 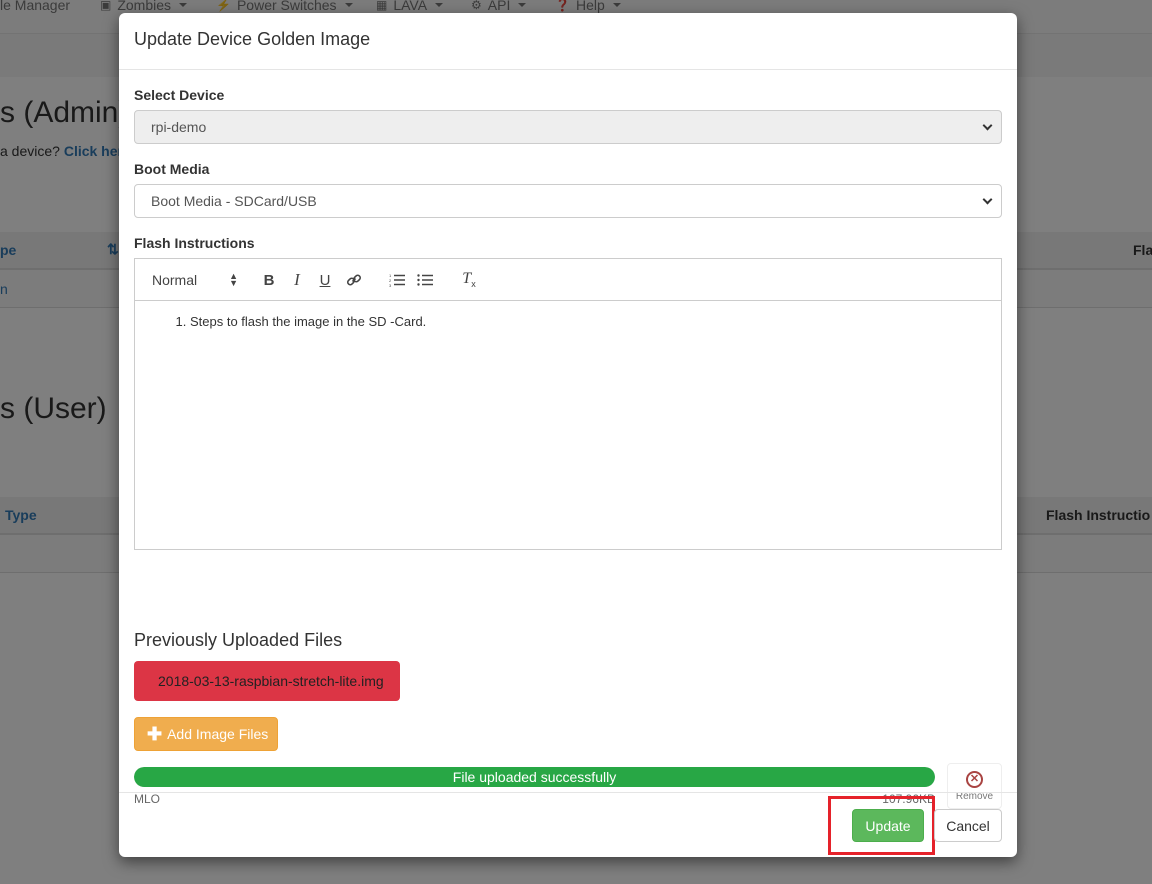 What do you see at coordinates (968, 825) in the screenshot?
I see `cancel-button: Cancel` at bounding box center [968, 825].